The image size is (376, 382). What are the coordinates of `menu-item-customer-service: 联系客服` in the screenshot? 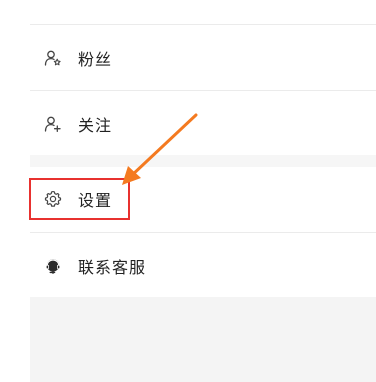 It's located at (203, 266).